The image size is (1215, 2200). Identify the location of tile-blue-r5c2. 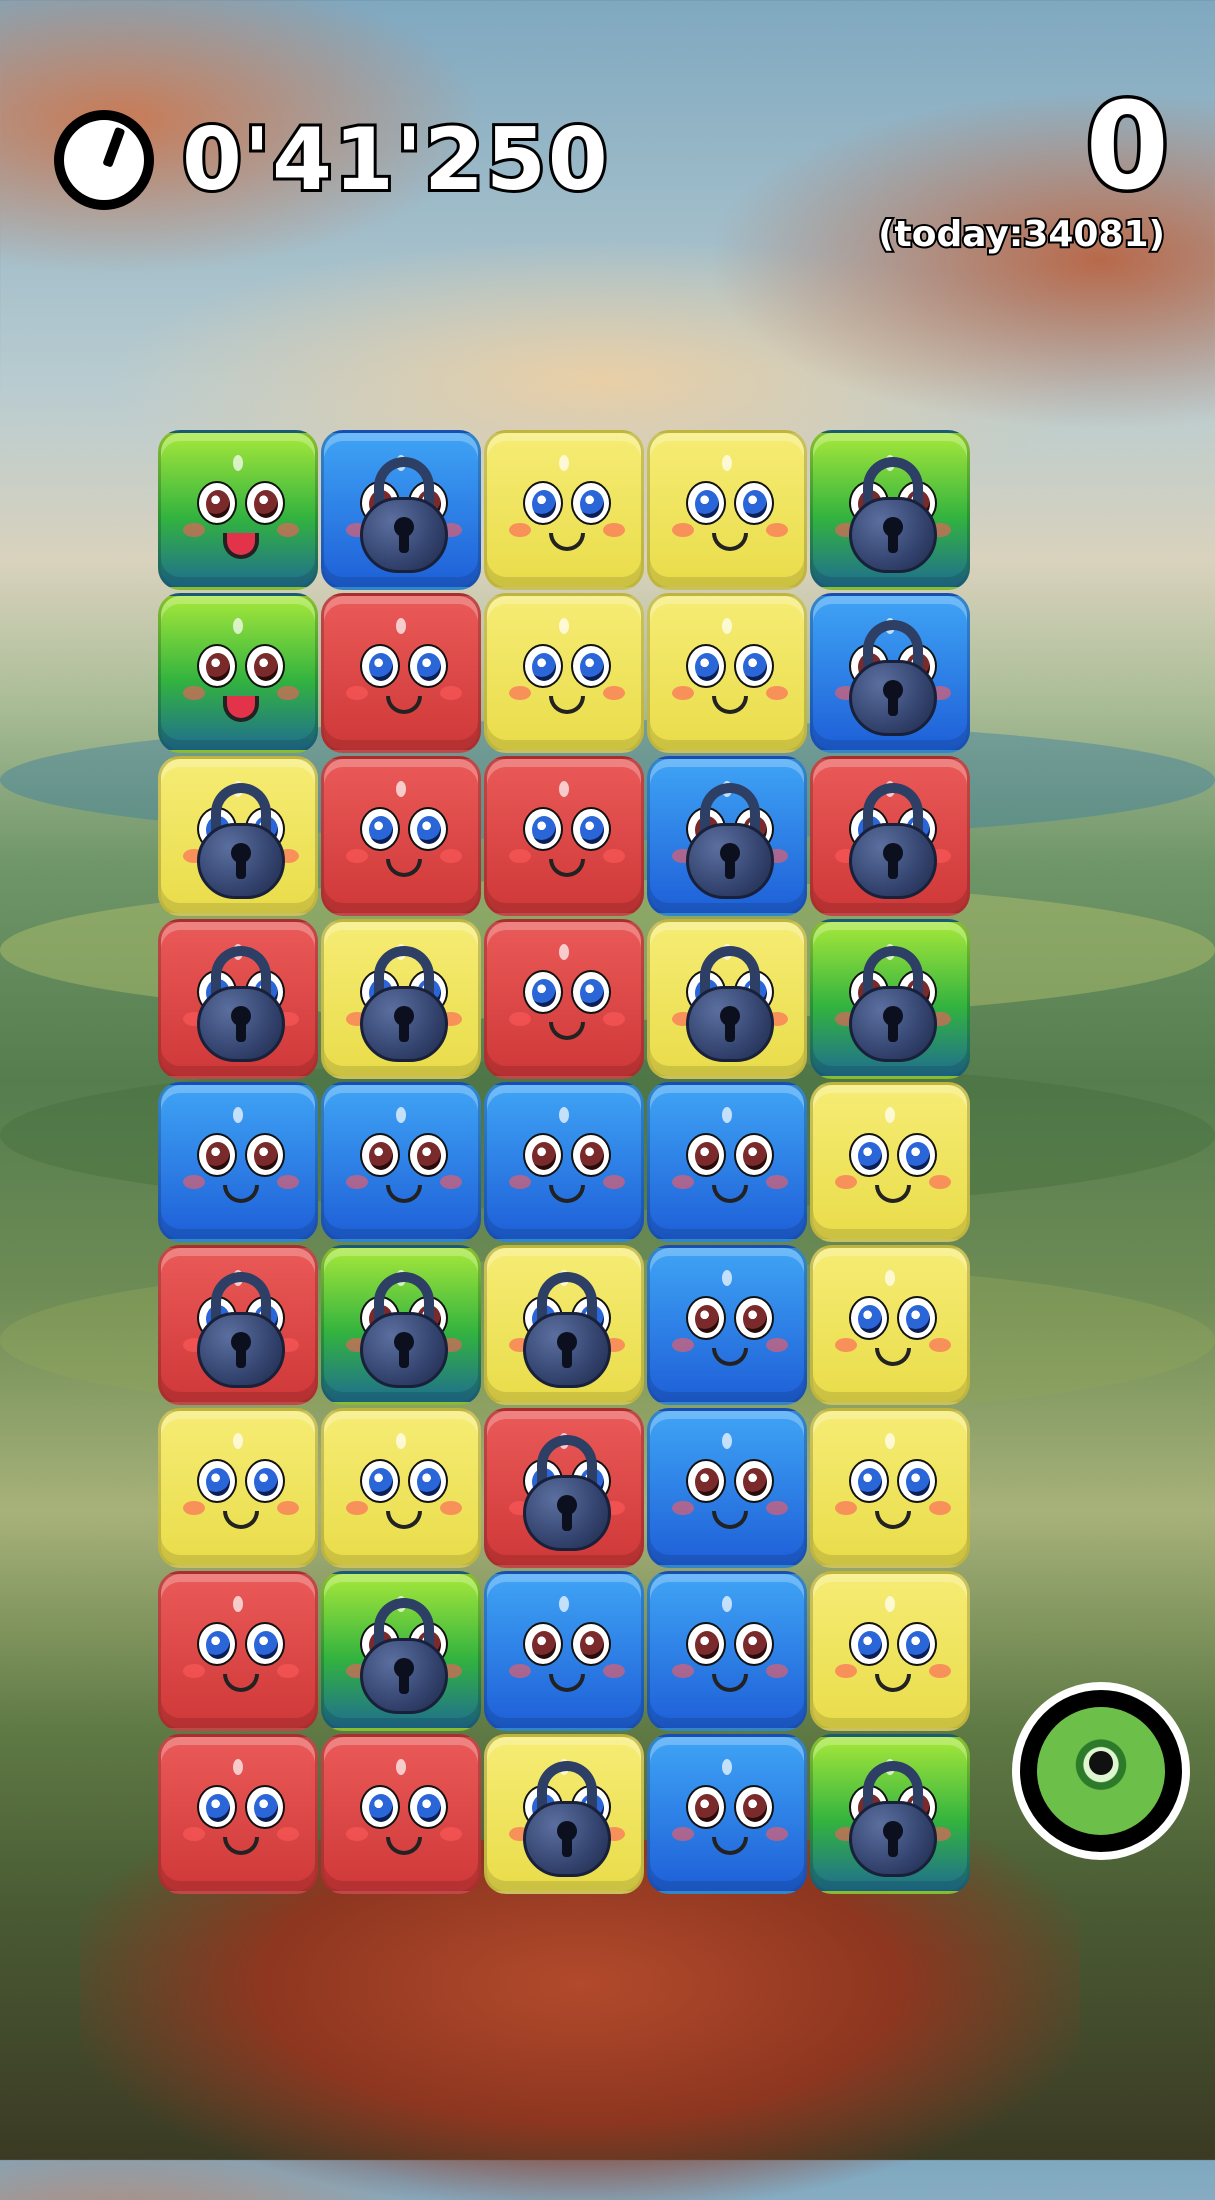
(401, 1162).